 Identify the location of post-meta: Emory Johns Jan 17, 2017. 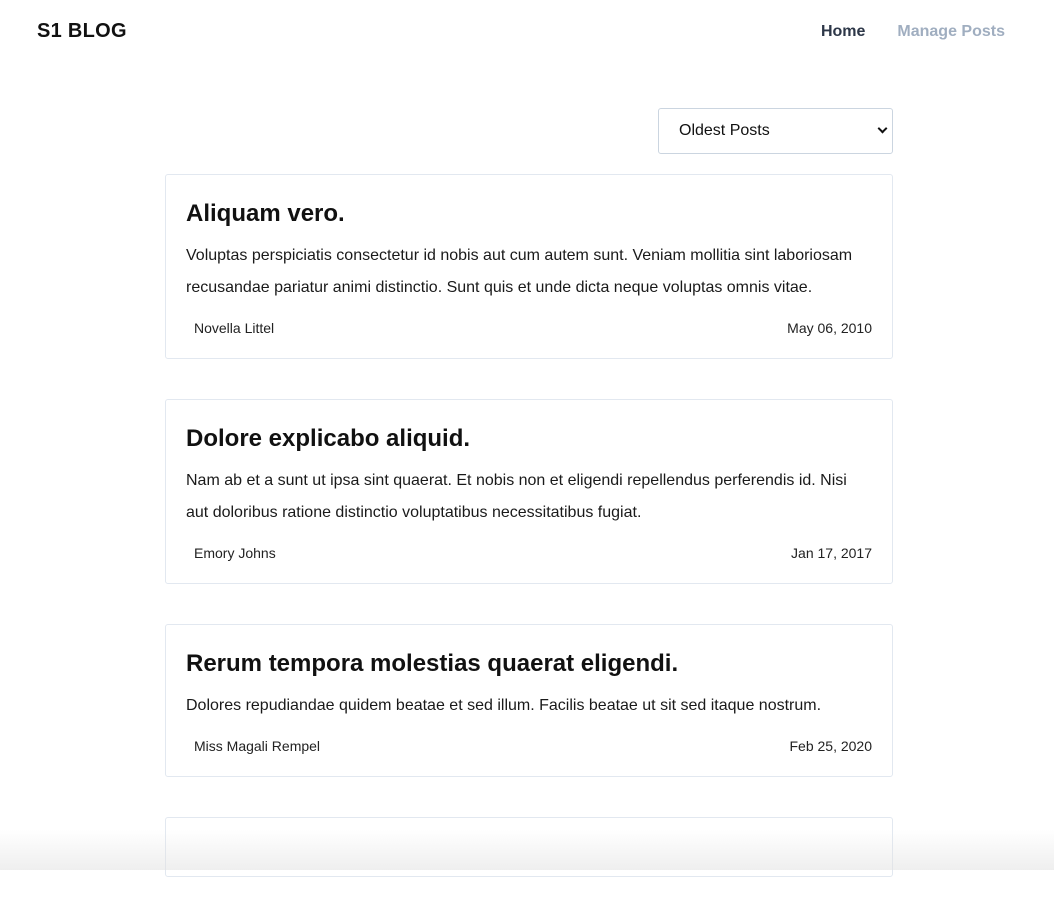
(529, 553).